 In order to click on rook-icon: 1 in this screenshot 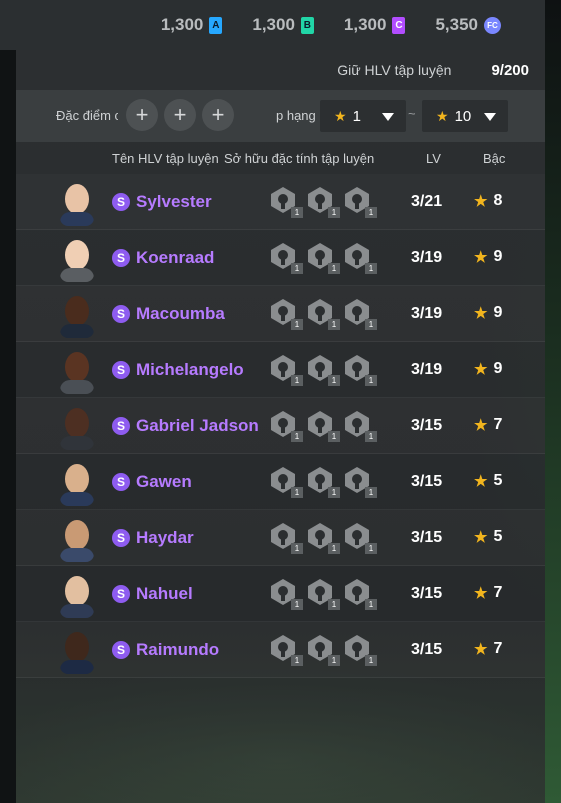, I will do `click(286, 202)`.